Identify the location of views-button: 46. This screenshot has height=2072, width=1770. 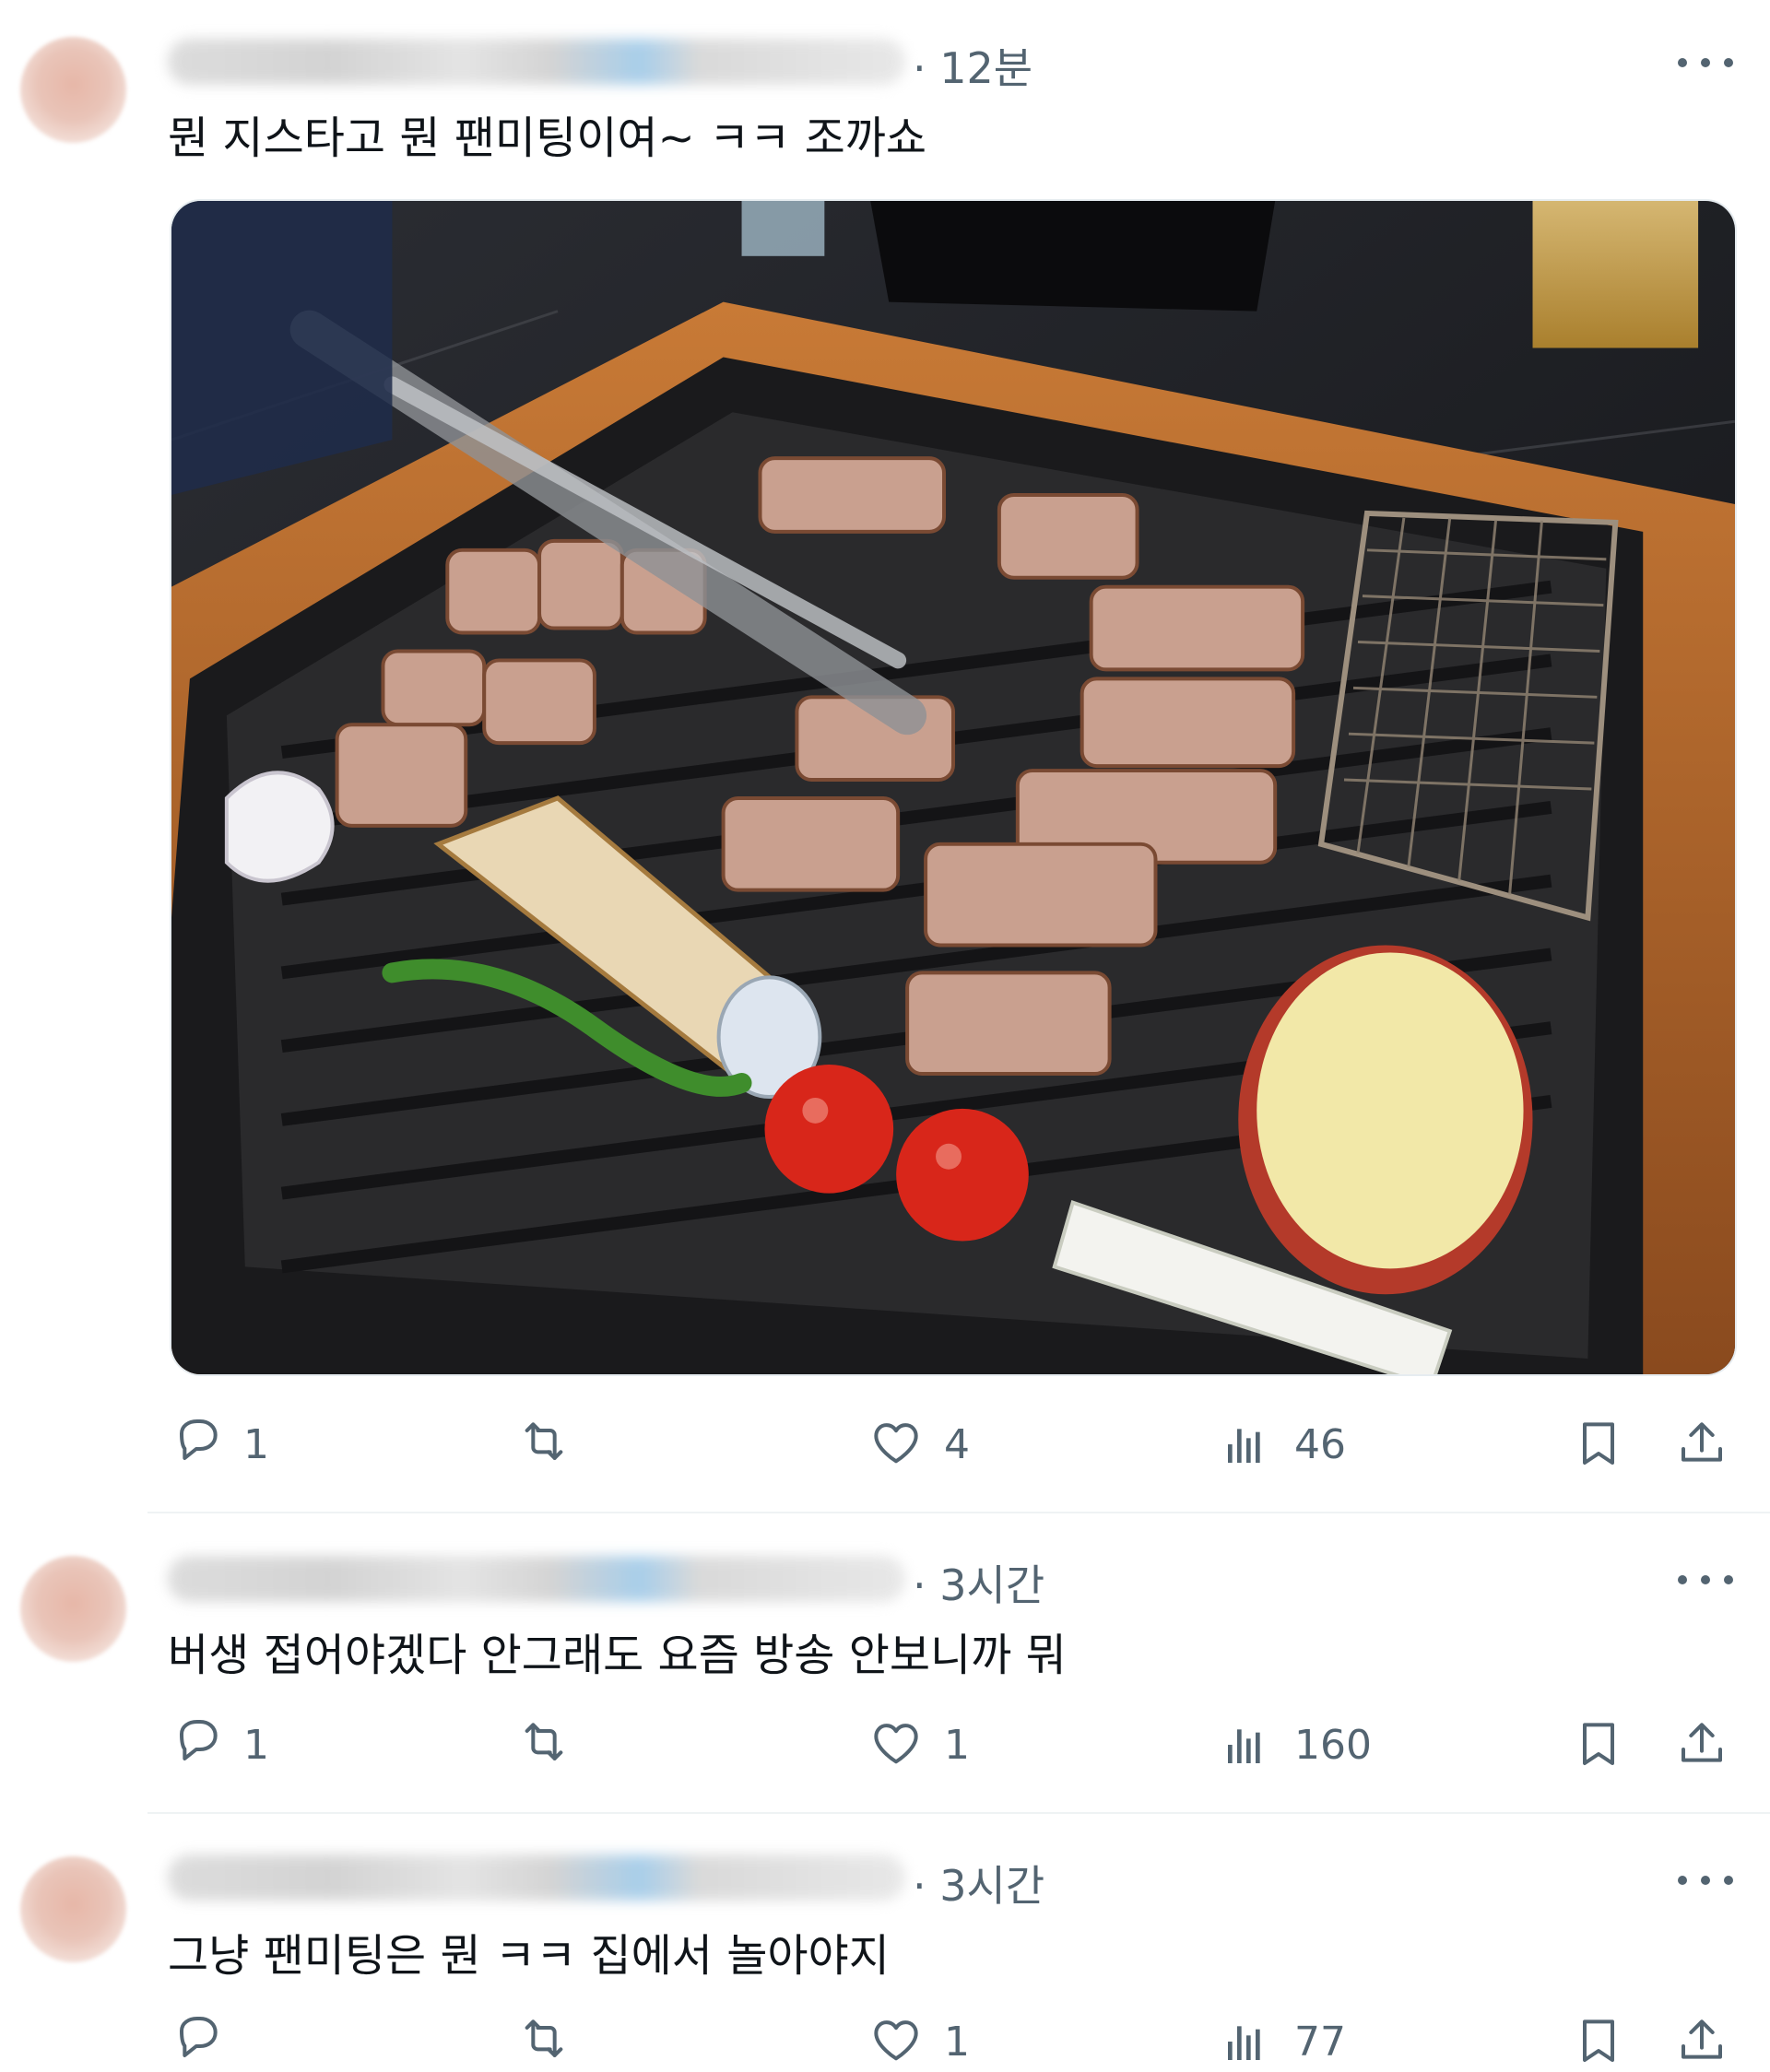
(1282, 1444).